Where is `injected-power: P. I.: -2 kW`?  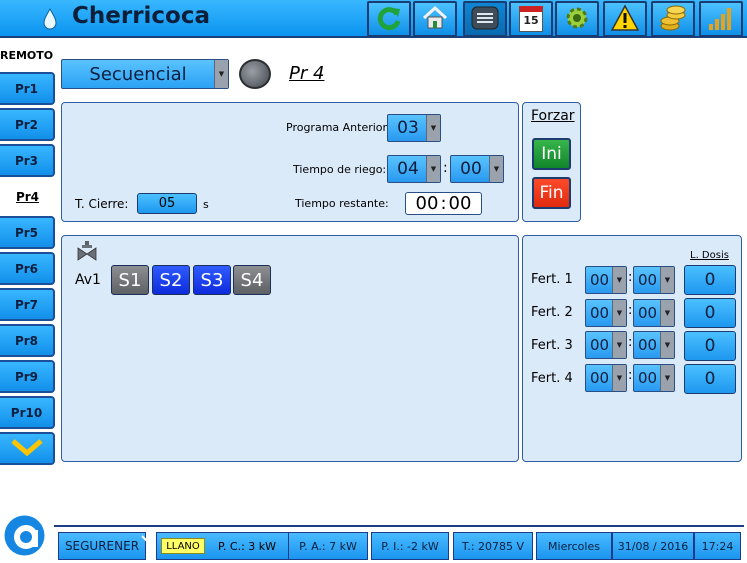
injected-power: P. I.: -2 kW is located at coordinates (410, 546).